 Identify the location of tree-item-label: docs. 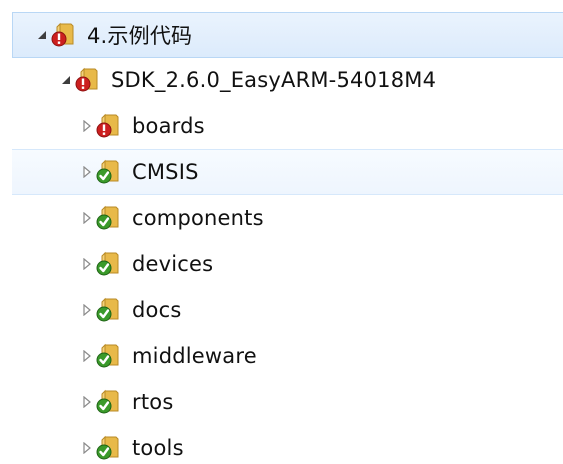
(157, 310).